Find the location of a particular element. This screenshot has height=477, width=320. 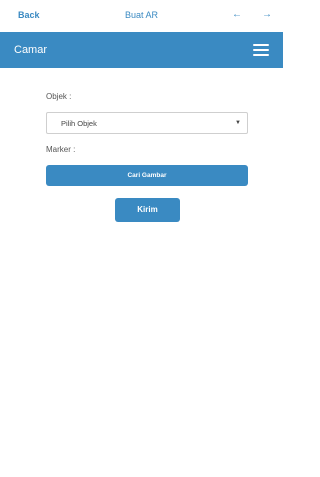

top-nav-bar: Back Buat AR ← → is located at coordinates (141, 16).